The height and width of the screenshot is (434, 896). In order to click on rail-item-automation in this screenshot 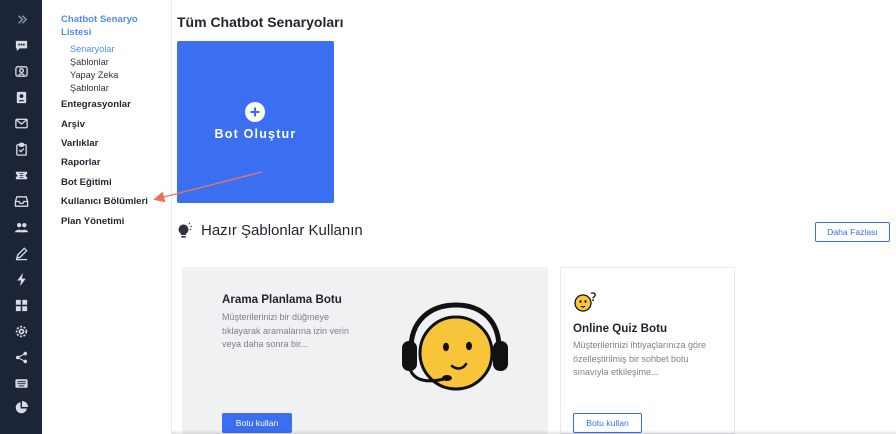, I will do `click(21, 279)`.